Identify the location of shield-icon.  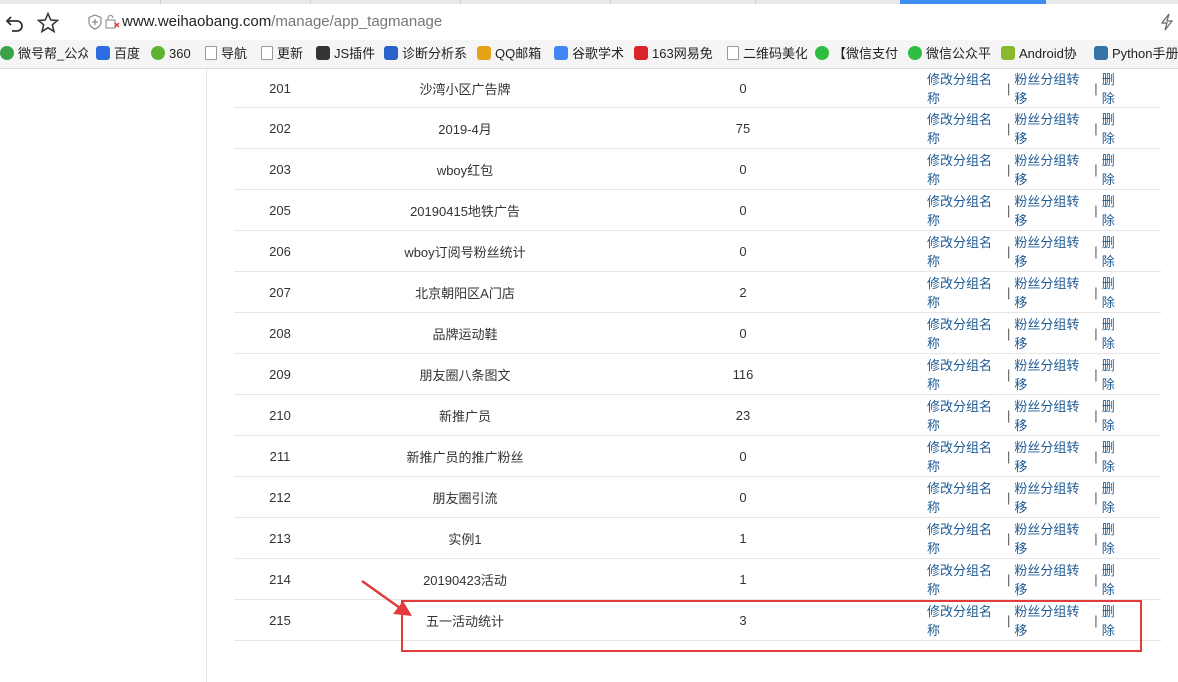
(95, 22).